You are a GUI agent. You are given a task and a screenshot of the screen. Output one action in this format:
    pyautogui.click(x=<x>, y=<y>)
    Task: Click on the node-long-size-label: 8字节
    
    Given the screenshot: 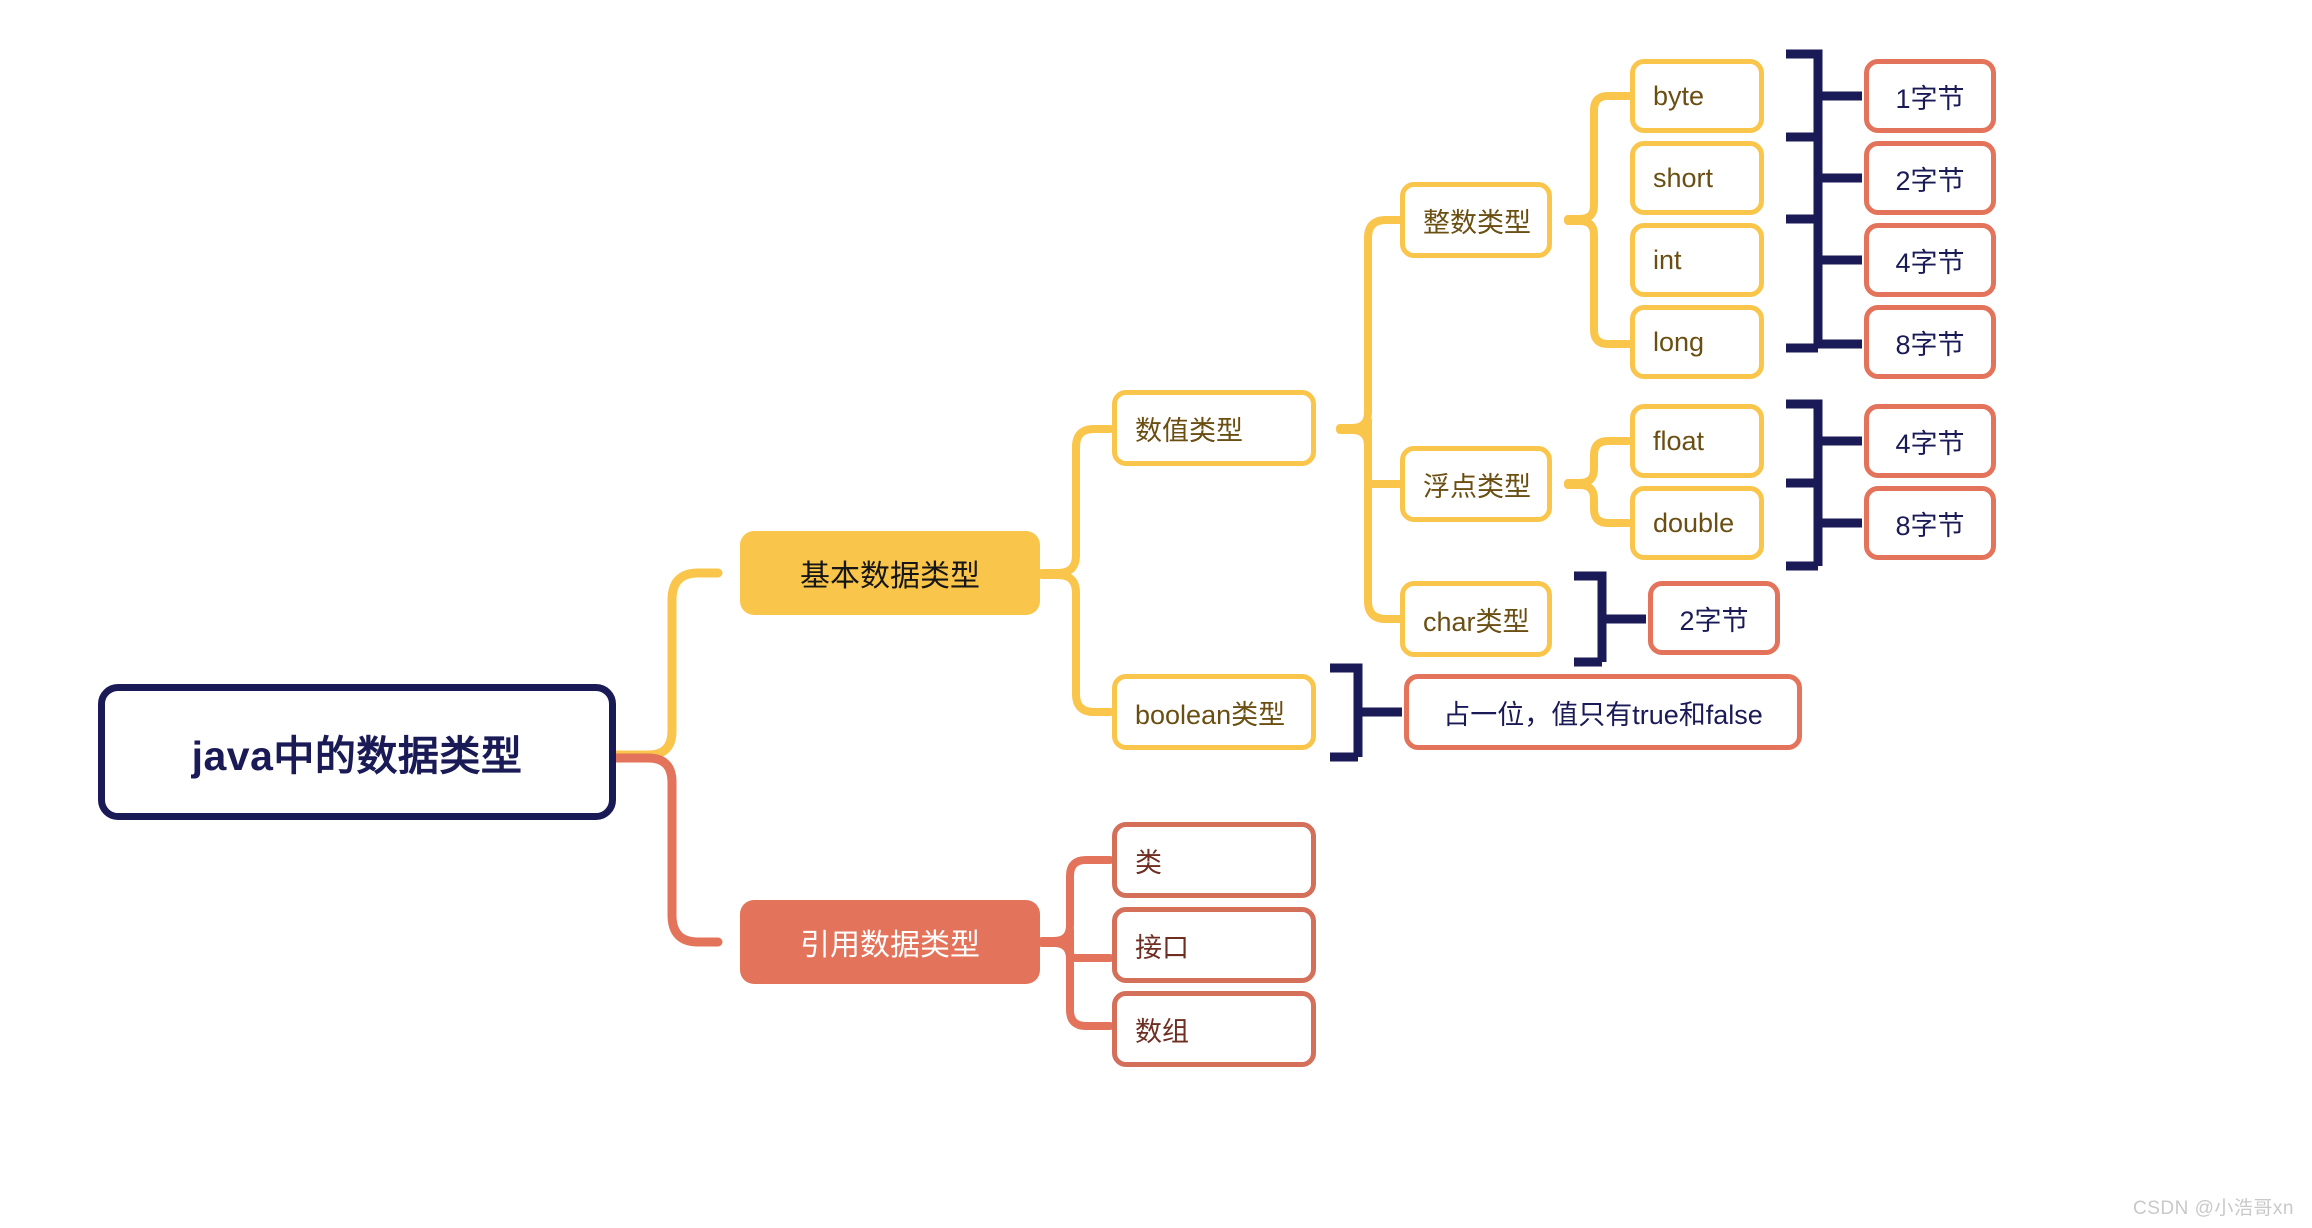 What is the action you would take?
    pyautogui.click(x=1930, y=344)
    